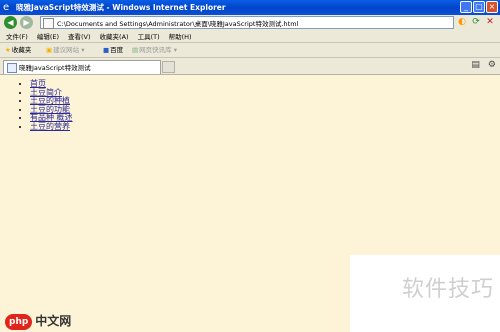  Describe the element at coordinates (106, 50) in the screenshot. I see `baidu-icon: ■` at that location.